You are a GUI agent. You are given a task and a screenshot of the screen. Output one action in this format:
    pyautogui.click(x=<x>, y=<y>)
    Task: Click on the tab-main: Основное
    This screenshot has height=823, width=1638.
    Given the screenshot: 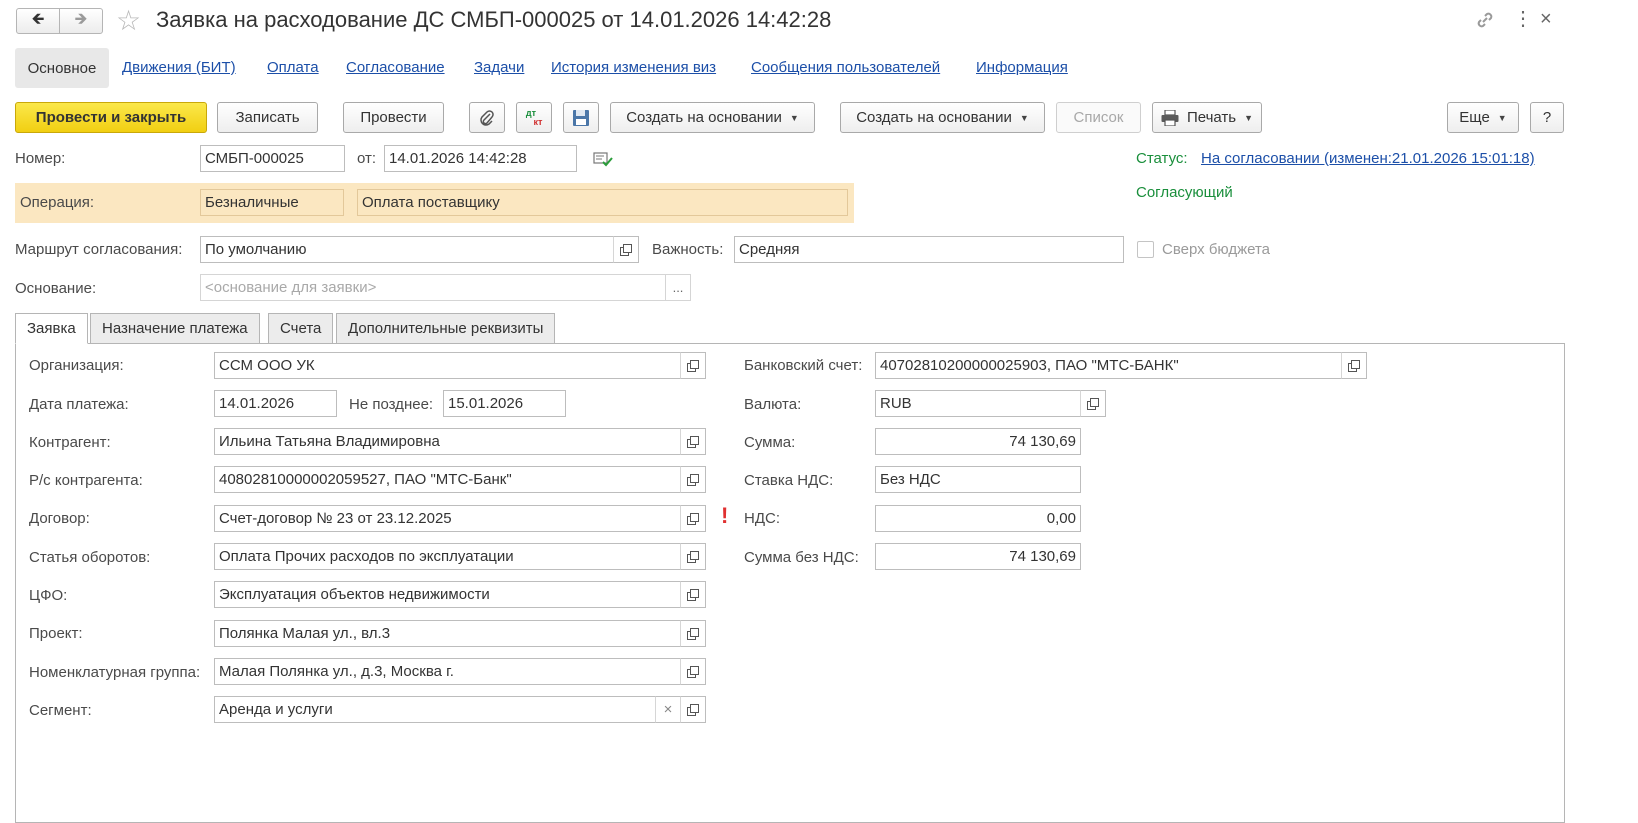 What is the action you would take?
    pyautogui.click(x=62, y=68)
    